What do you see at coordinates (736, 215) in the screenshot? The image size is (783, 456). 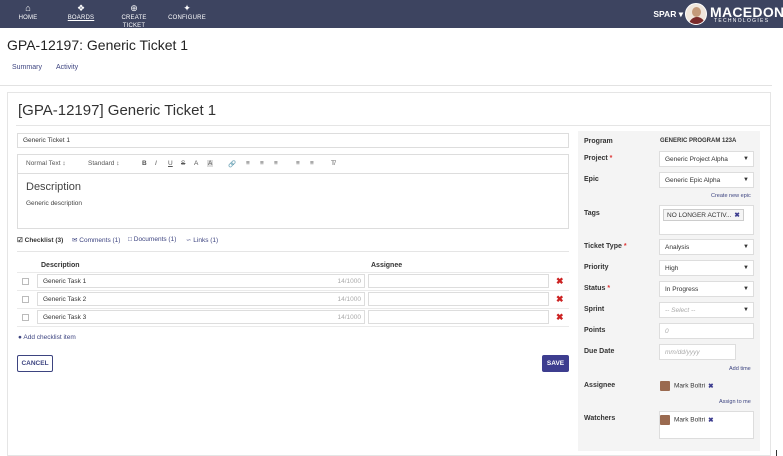 I see `remove-tag-icon: ✖` at bounding box center [736, 215].